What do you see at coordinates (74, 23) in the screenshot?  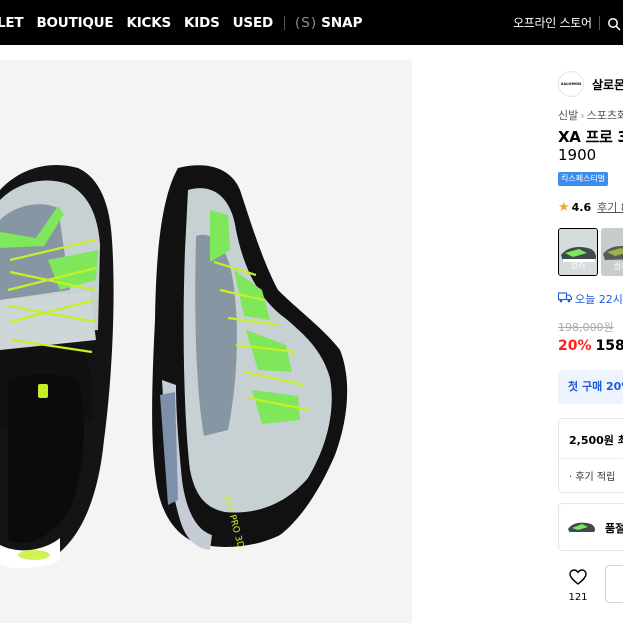 I see `nav-item-boutique: BOUTIQUE` at bounding box center [74, 23].